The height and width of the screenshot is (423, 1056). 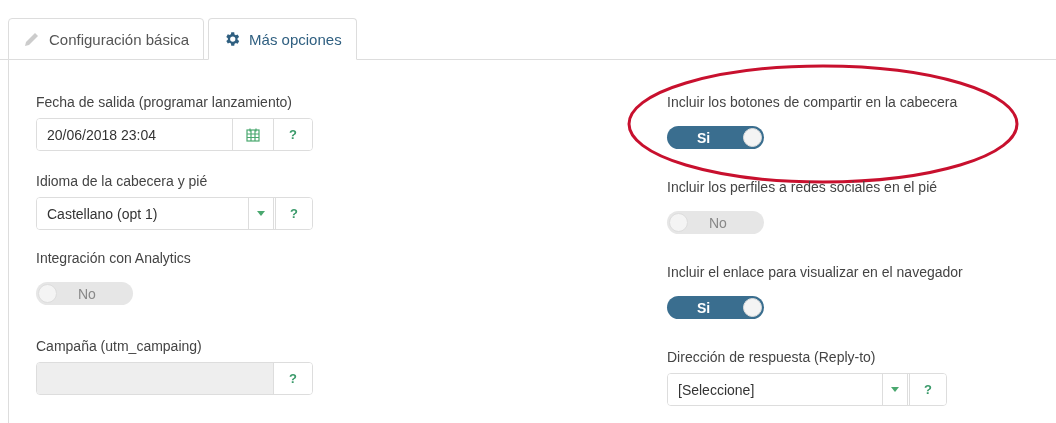 I want to click on pencil-icon, so click(x=32, y=39).